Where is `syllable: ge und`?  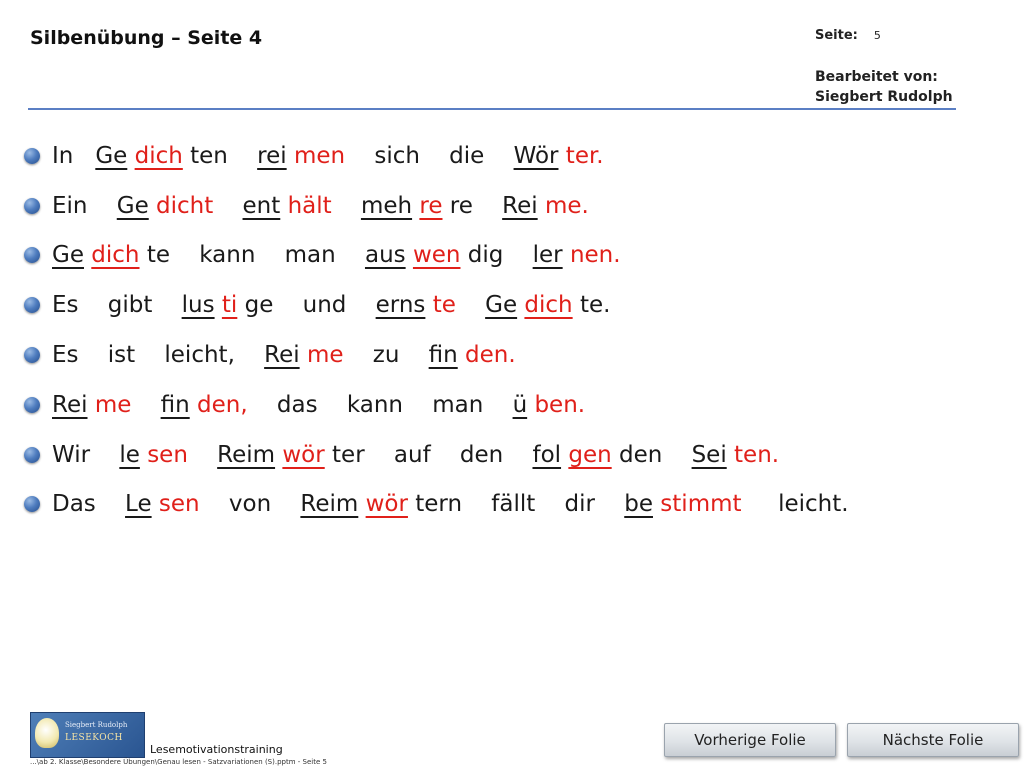
syllable: ge und is located at coordinates (306, 305).